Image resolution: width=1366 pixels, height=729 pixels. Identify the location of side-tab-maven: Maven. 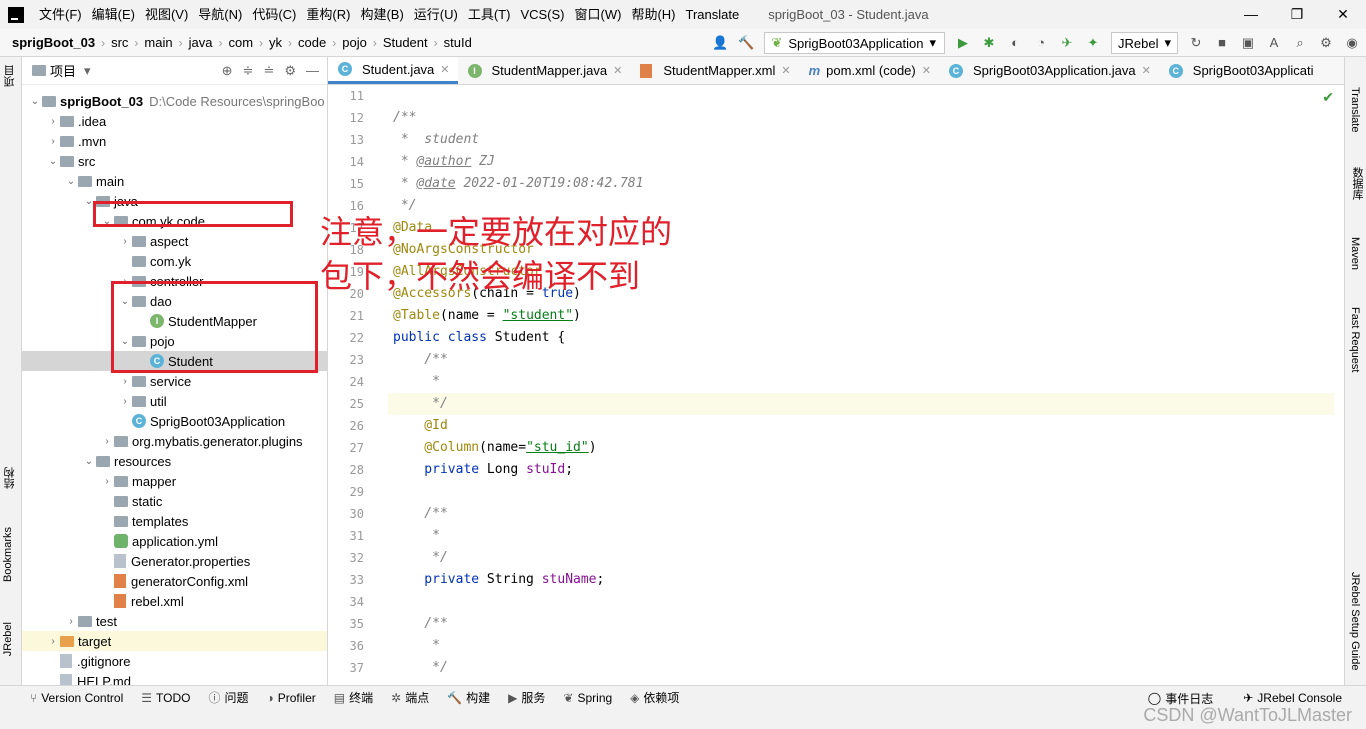
(1355, 253).